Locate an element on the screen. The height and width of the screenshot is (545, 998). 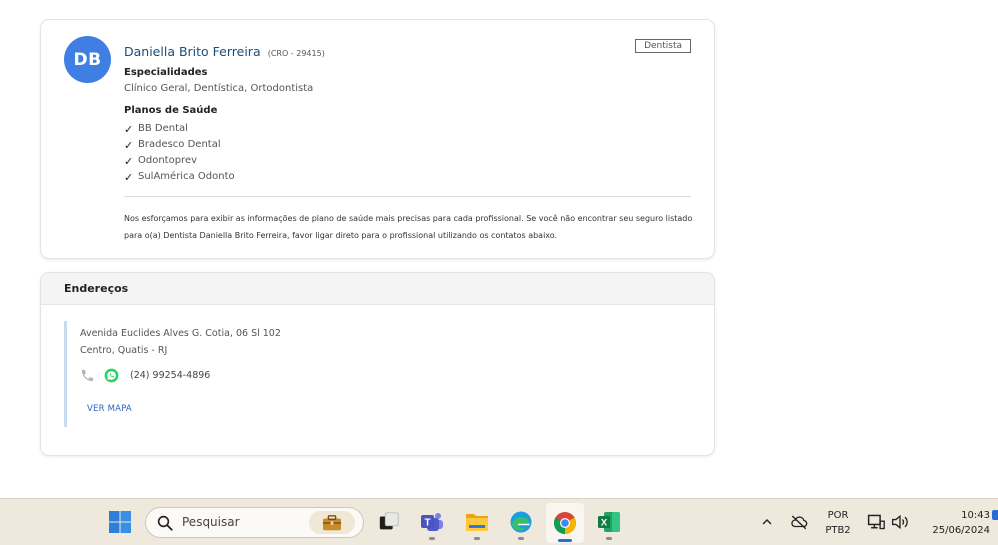
whatsapp-icon is located at coordinates (111, 375).